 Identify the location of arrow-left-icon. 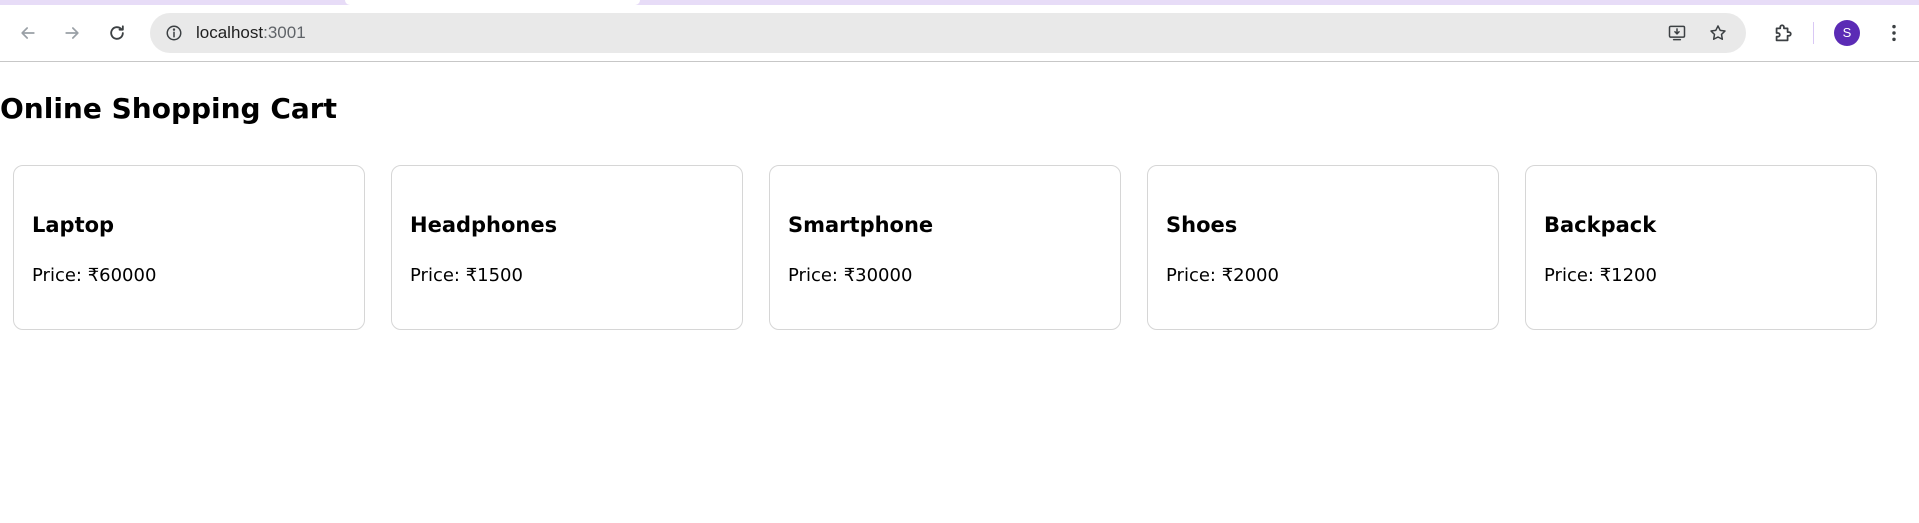
(28, 33).